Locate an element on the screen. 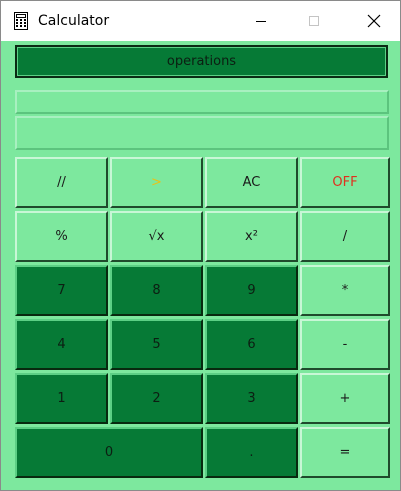  window-title: Calculator is located at coordinates (74, 21).